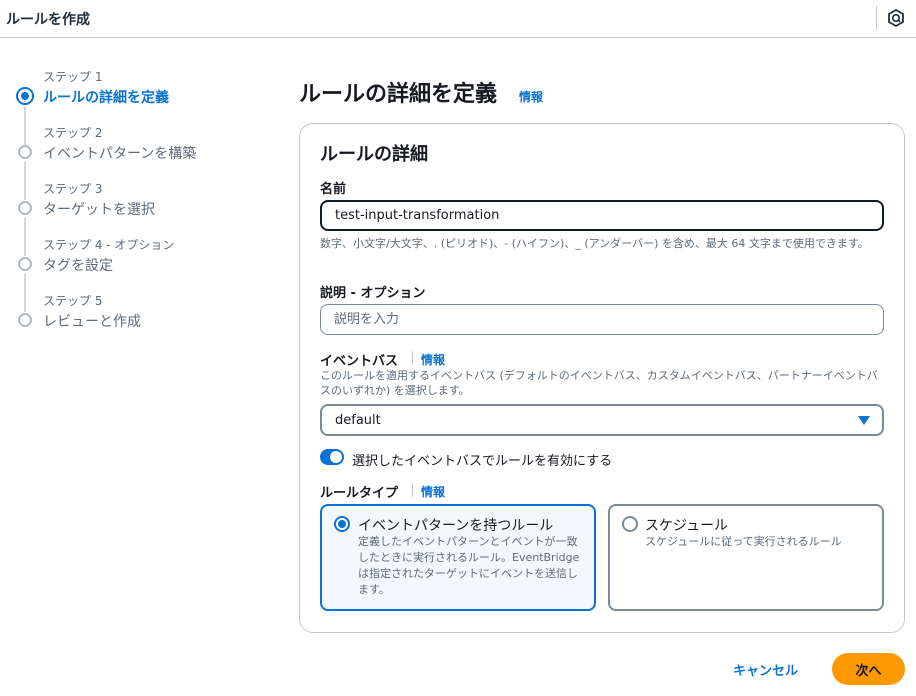 Image resolution: width=916 pixels, height=696 pixels. I want to click on radio-selected-icon, so click(342, 524).